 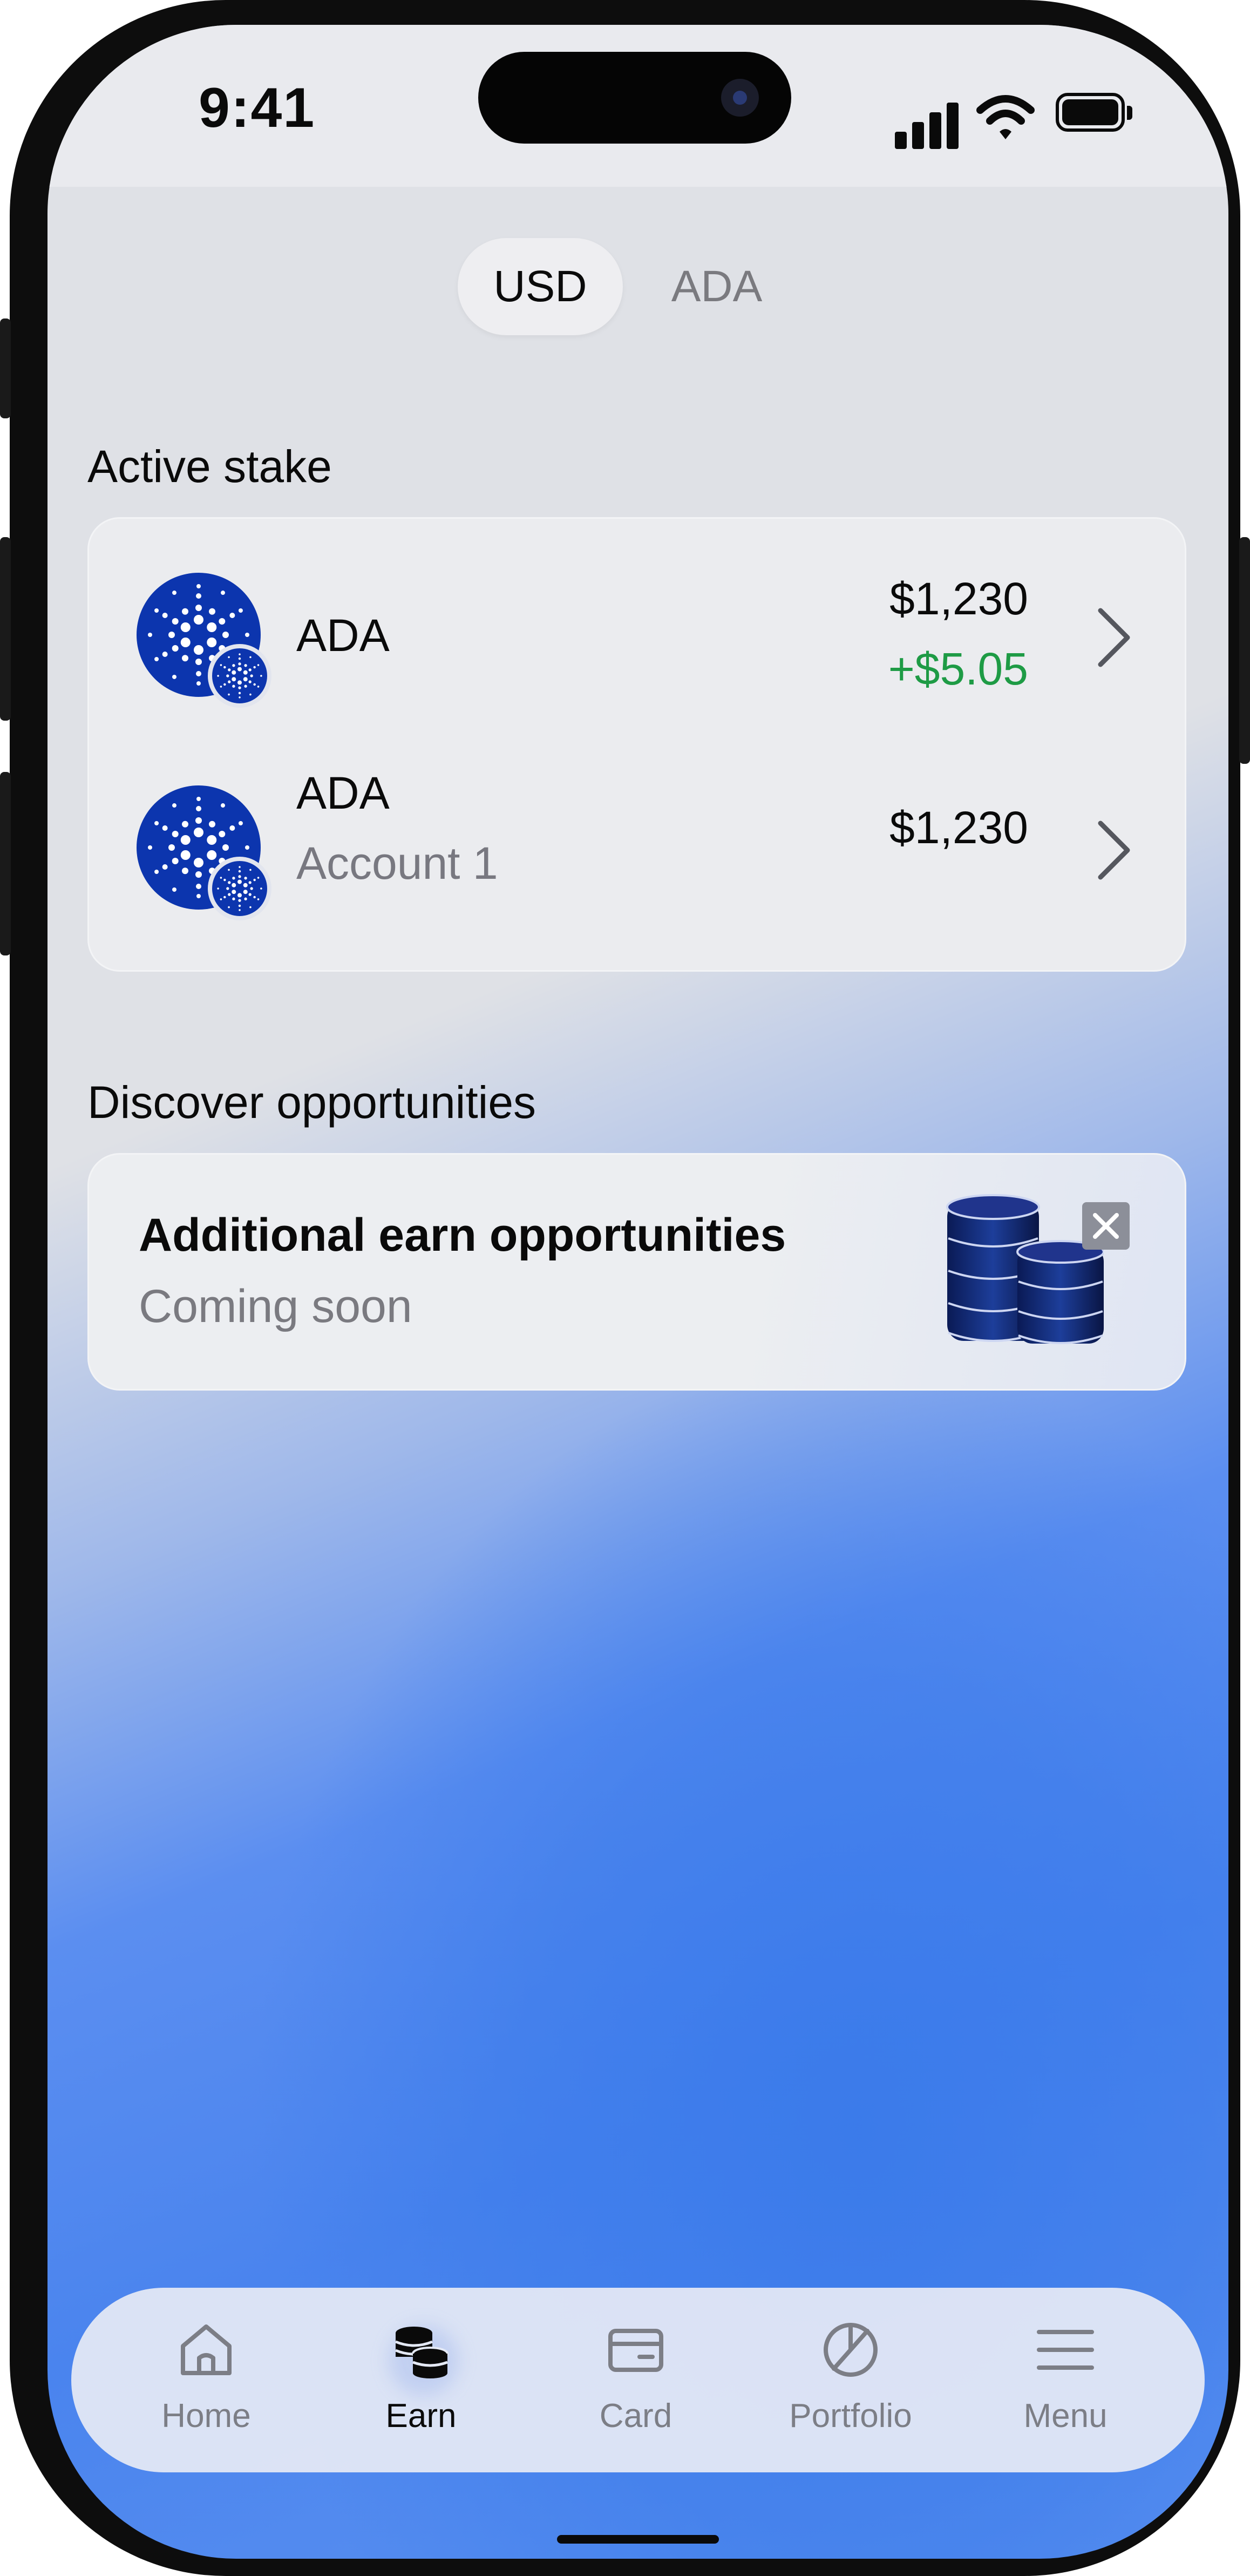 I want to click on nav-item-card: Card, so click(x=636, y=2380).